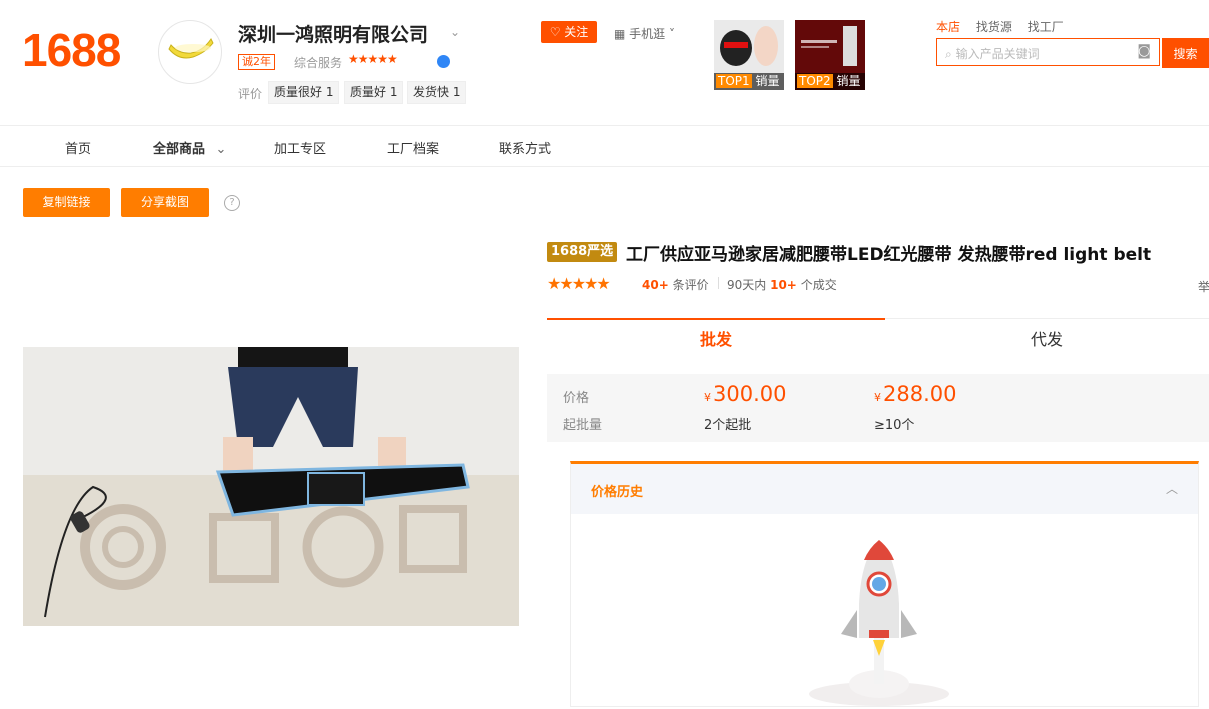 This screenshot has height=709, width=1209. Describe the element at coordinates (718, 283) in the screenshot. I see `stat-divider` at that location.